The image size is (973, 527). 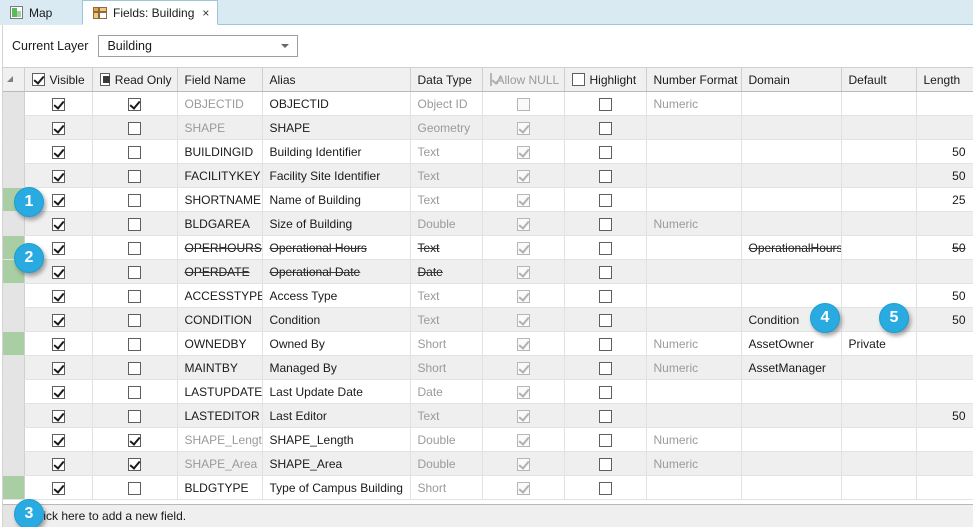 What do you see at coordinates (336, 127) in the screenshot?
I see `cell-alias: SHAPE` at bounding box center [336, 127].